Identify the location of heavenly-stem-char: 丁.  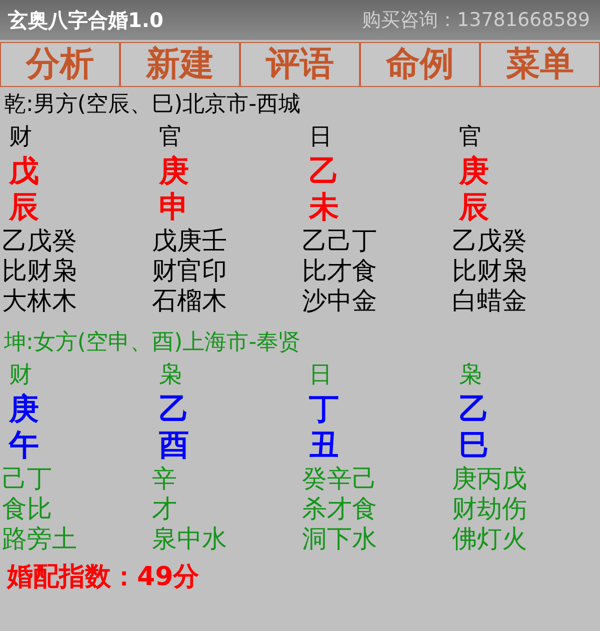
(324, 409).